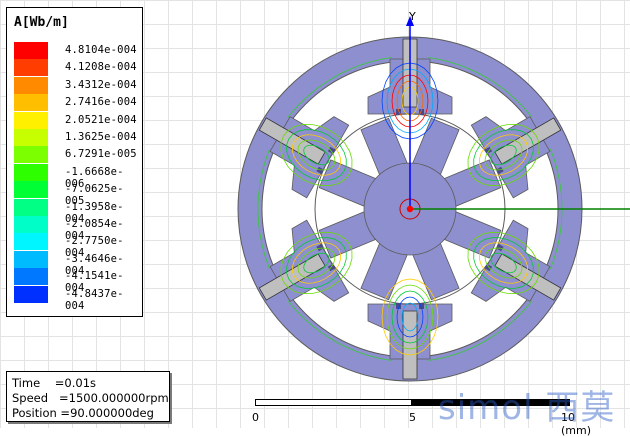  I want to click on legend-entry: 2.7416e-004, so click(76, 103).